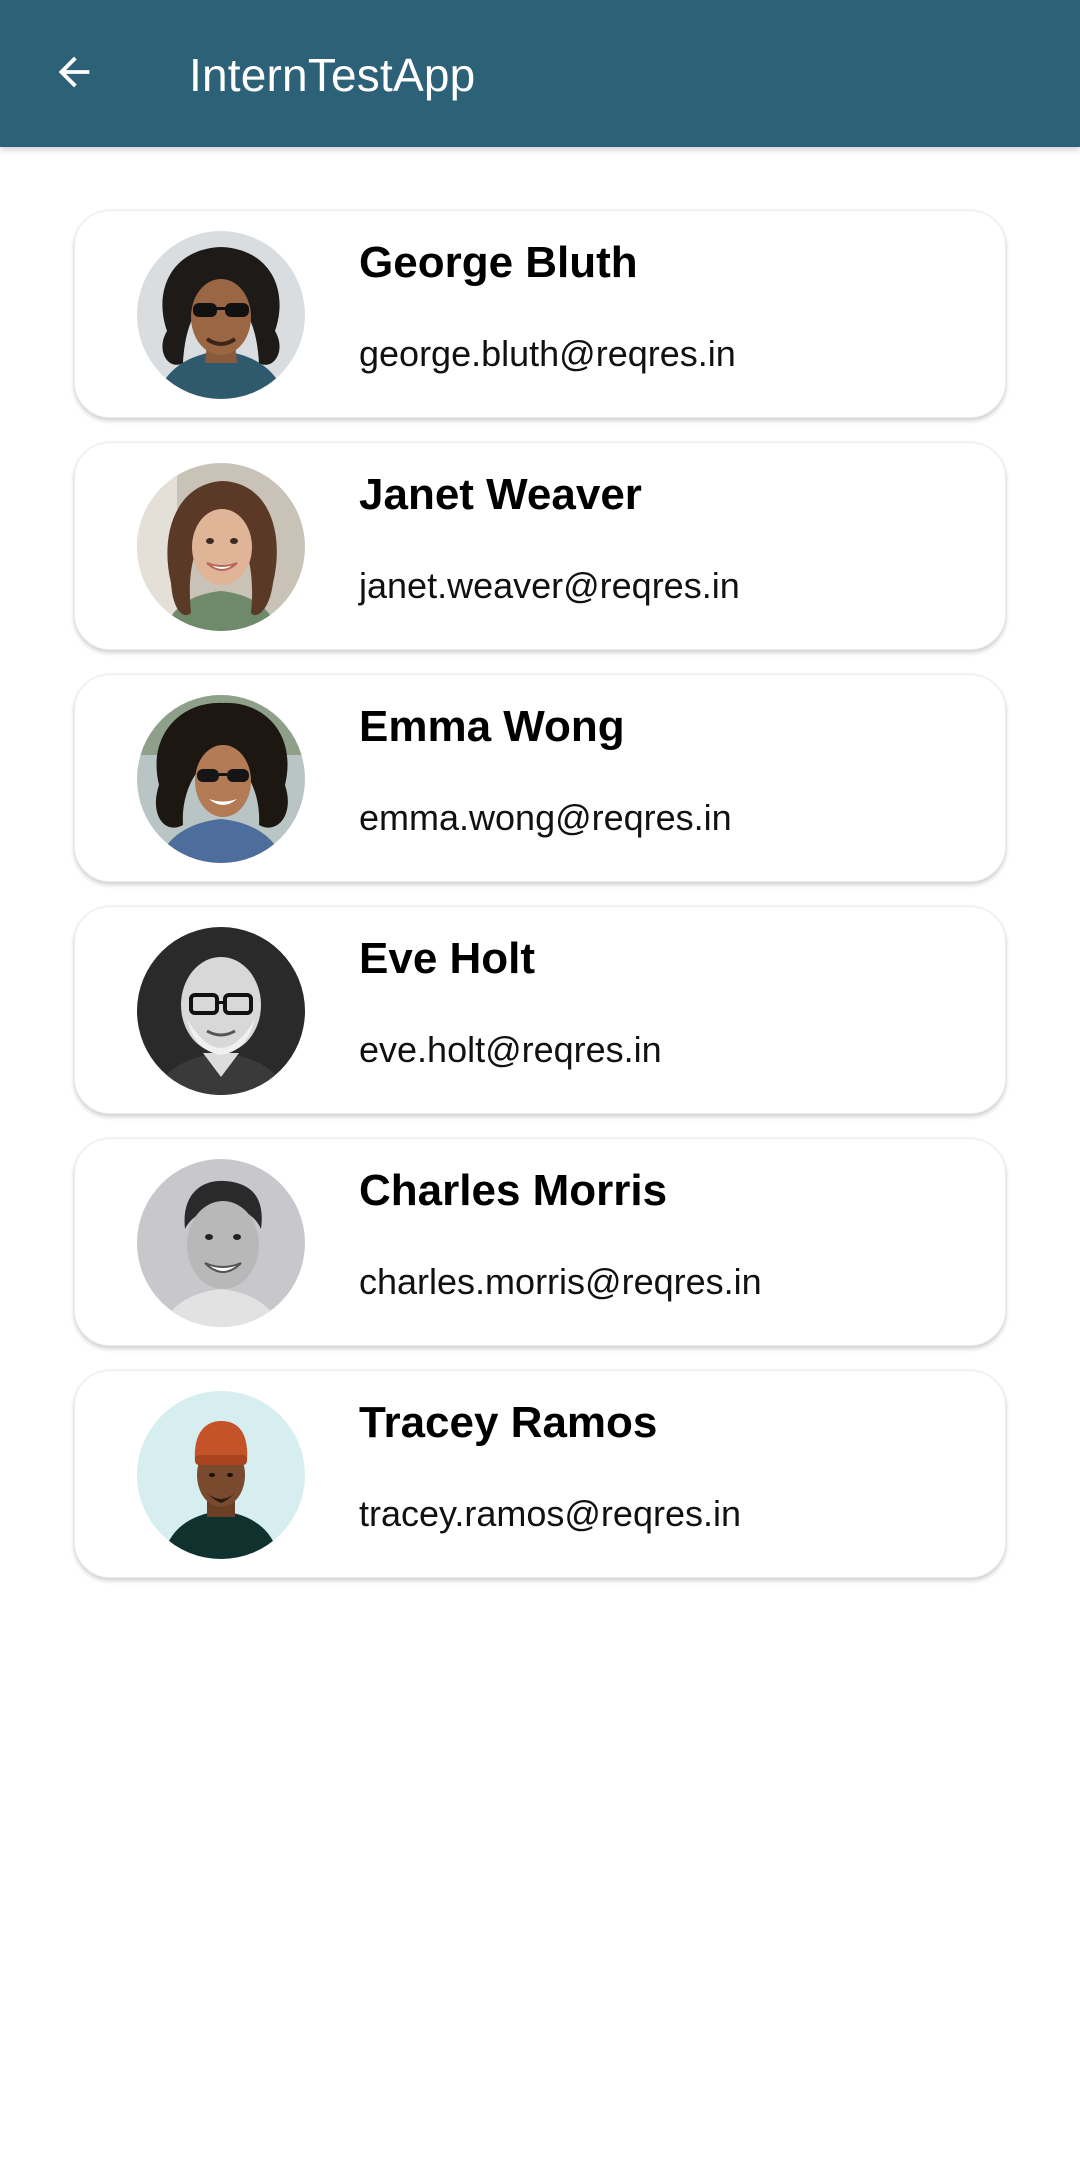 The image size is (1080, 2173). I want to click on back-button, so click(74, 72).